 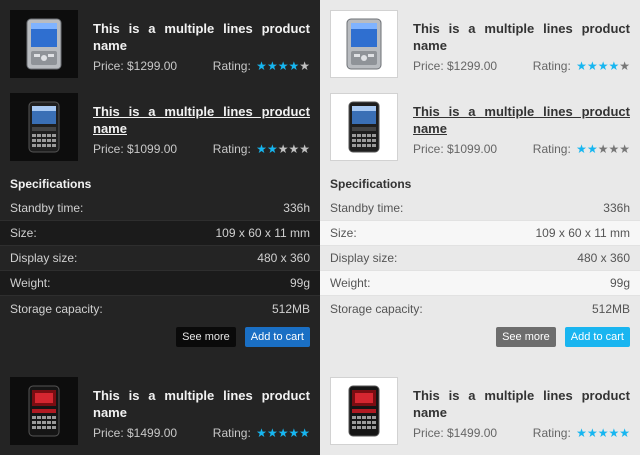 I want to click on spec-value: 512MB, so click(x=610, y=308).